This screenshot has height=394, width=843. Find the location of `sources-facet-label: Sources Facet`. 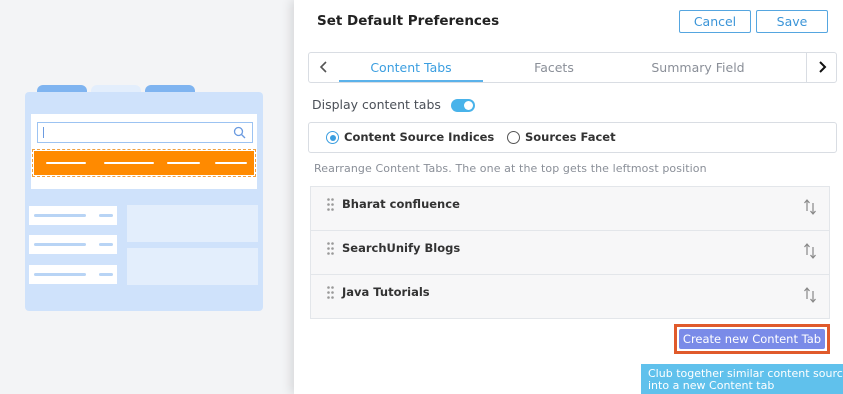

sources-facet-label: Sources Facet is located at coordinates (570, 137).